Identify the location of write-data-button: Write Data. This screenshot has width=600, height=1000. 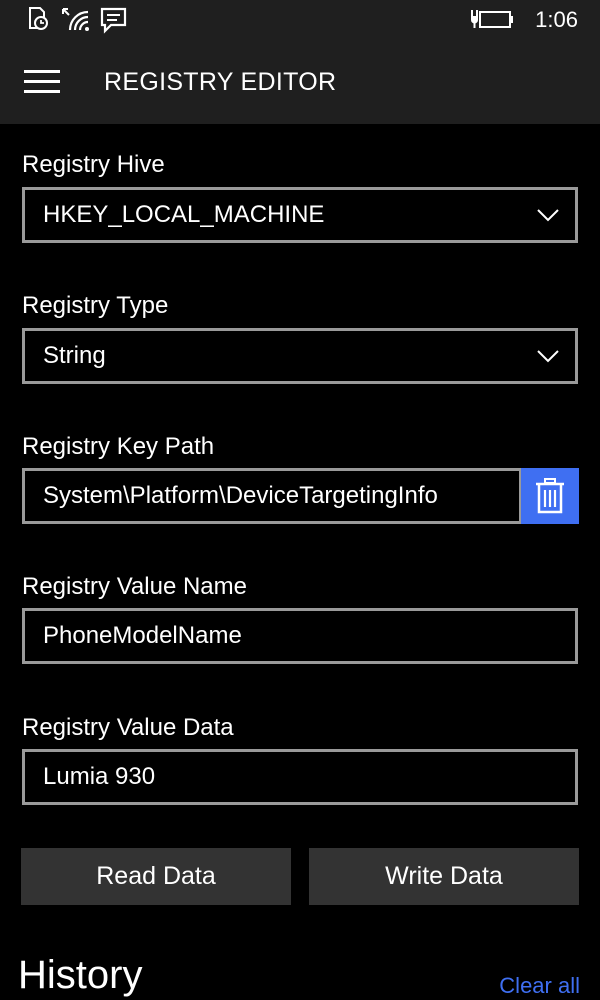
(444, 876).